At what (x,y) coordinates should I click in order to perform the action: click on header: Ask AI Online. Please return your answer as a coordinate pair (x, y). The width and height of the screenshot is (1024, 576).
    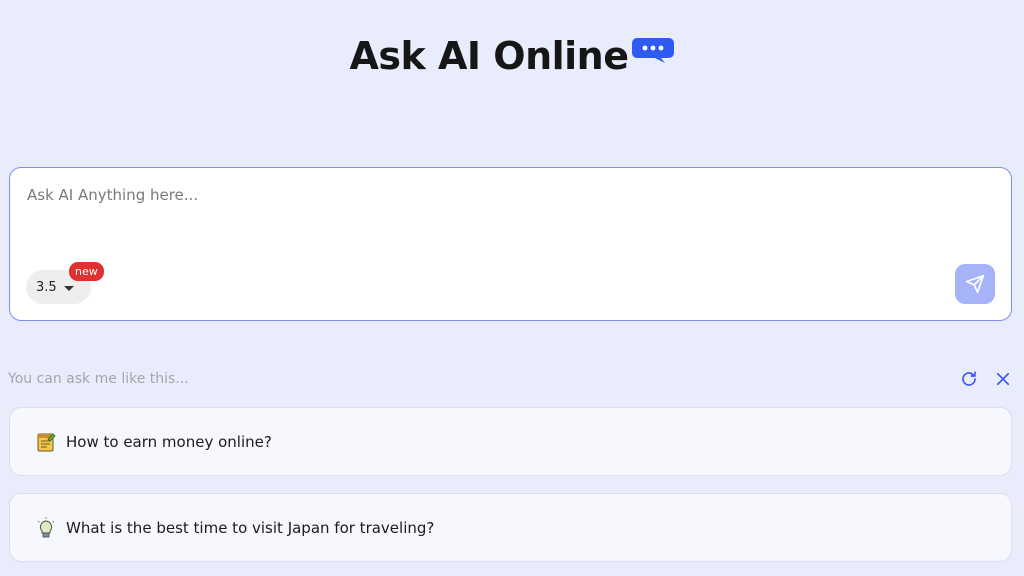
    Looking at the image, I should click on (512, 56).